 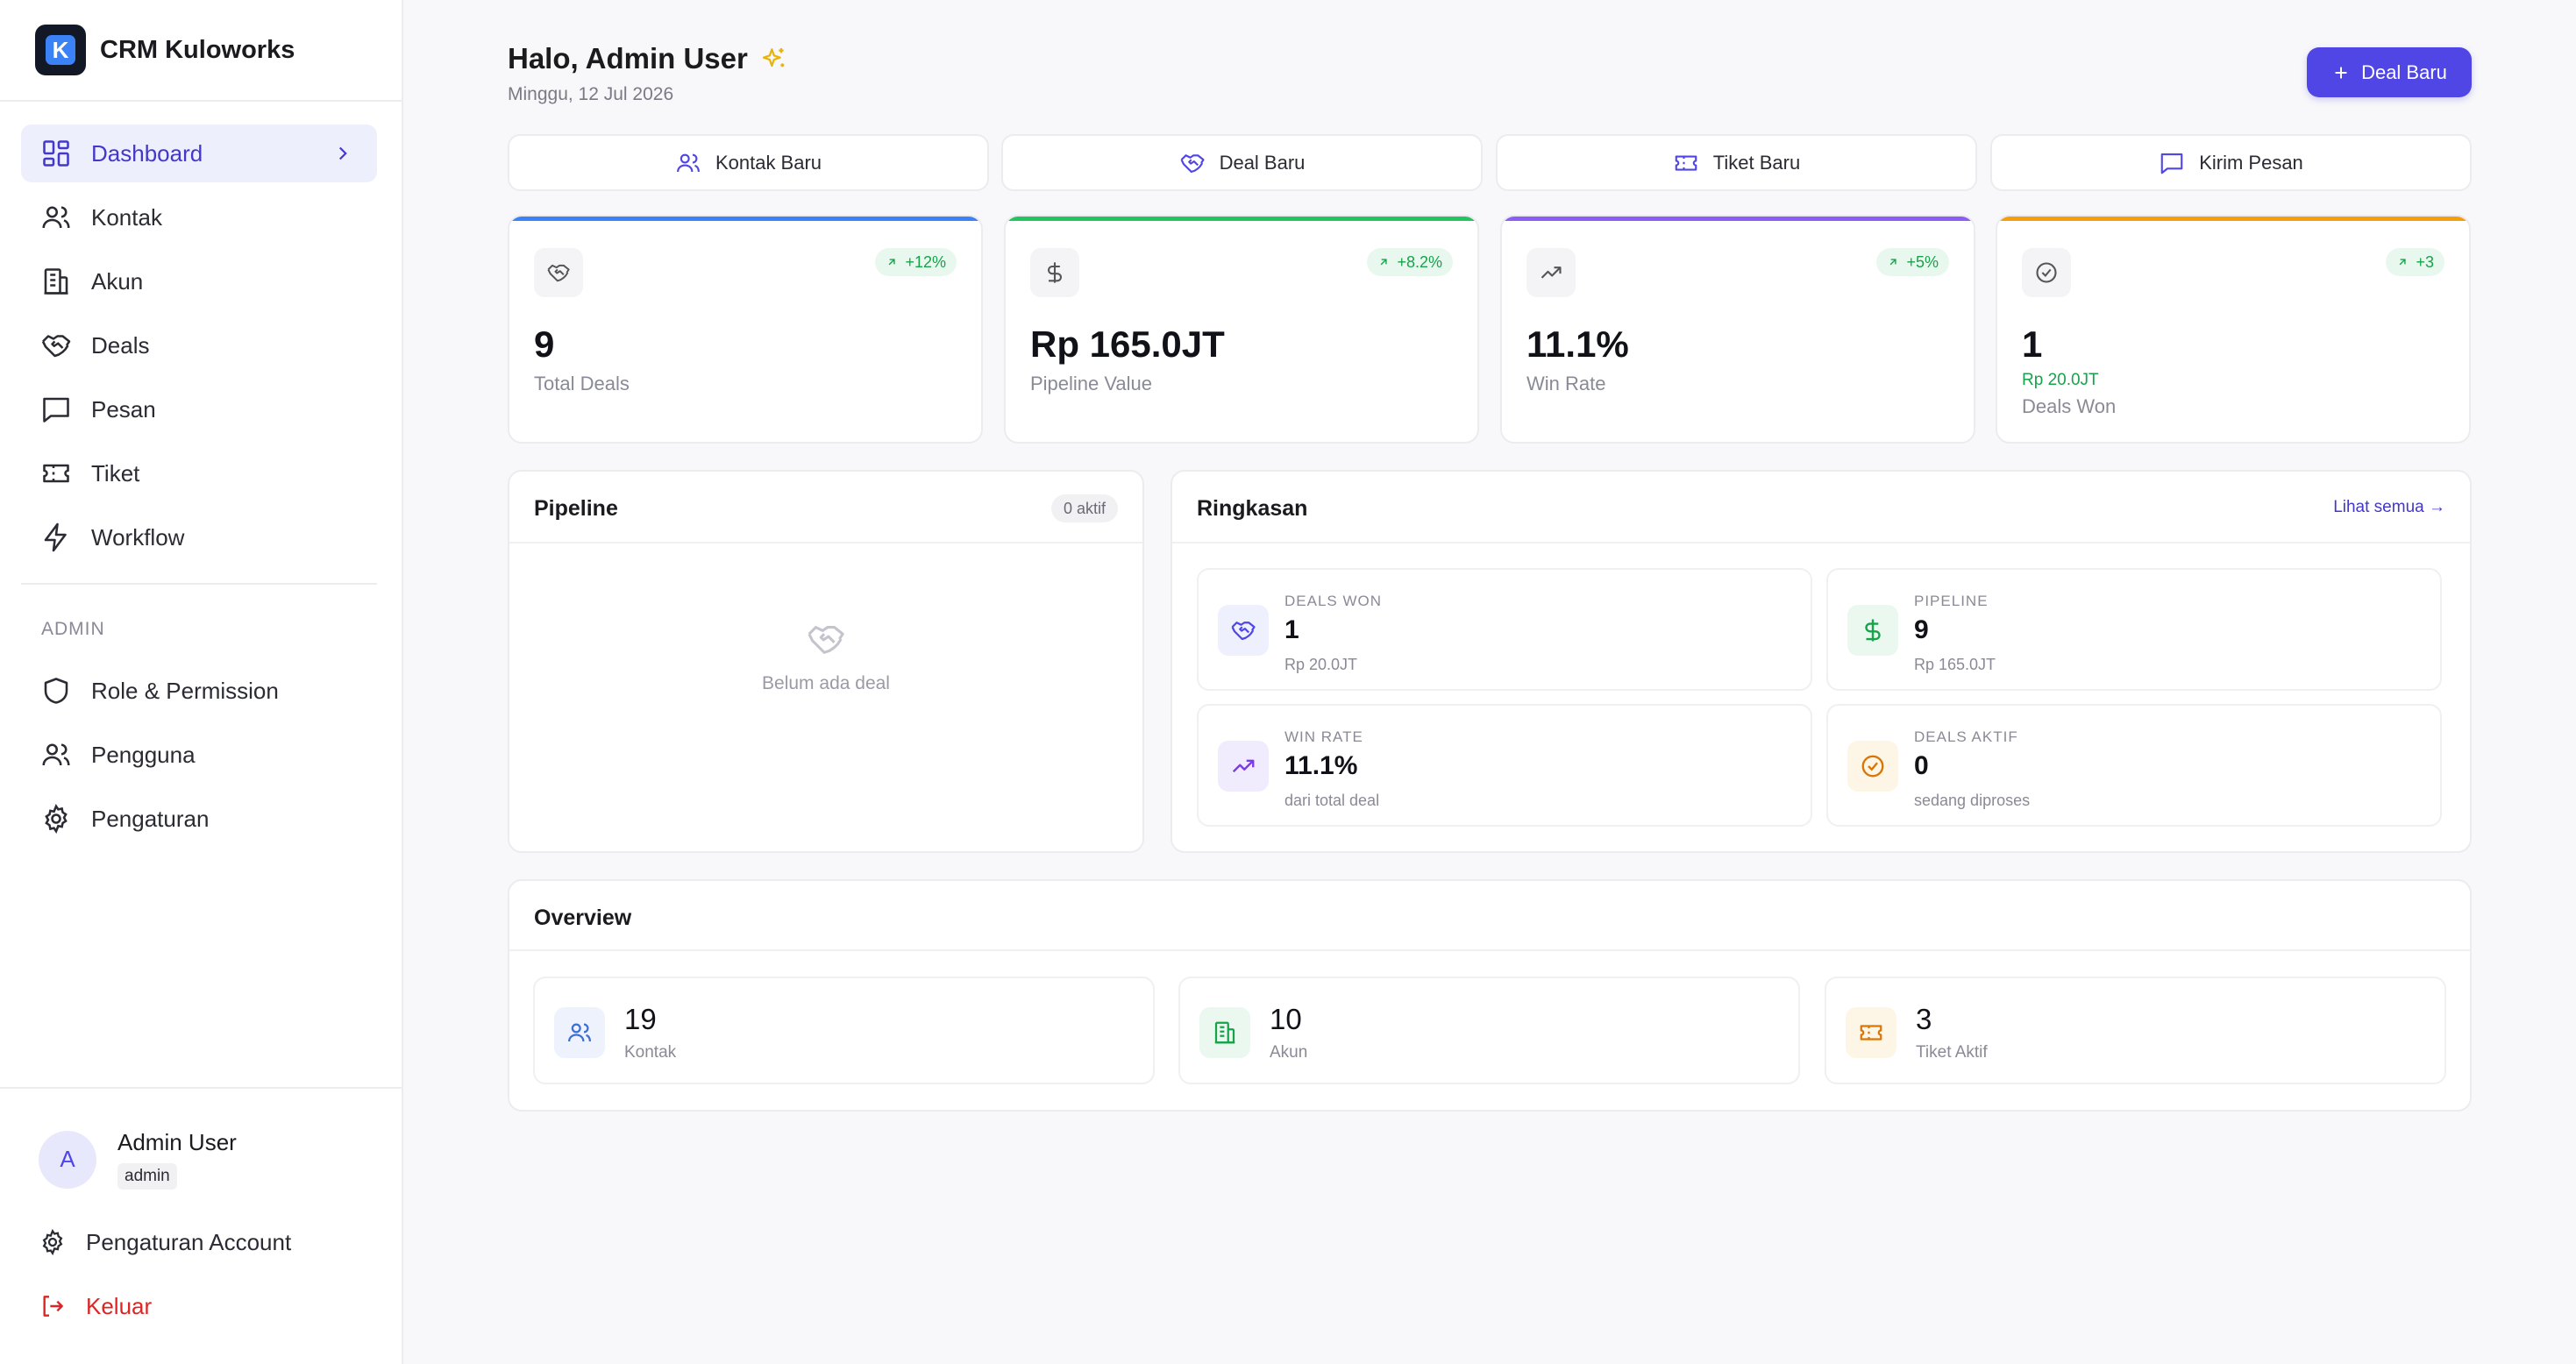 I want to click on trending-up-icon, so click(x=1243, y=767).